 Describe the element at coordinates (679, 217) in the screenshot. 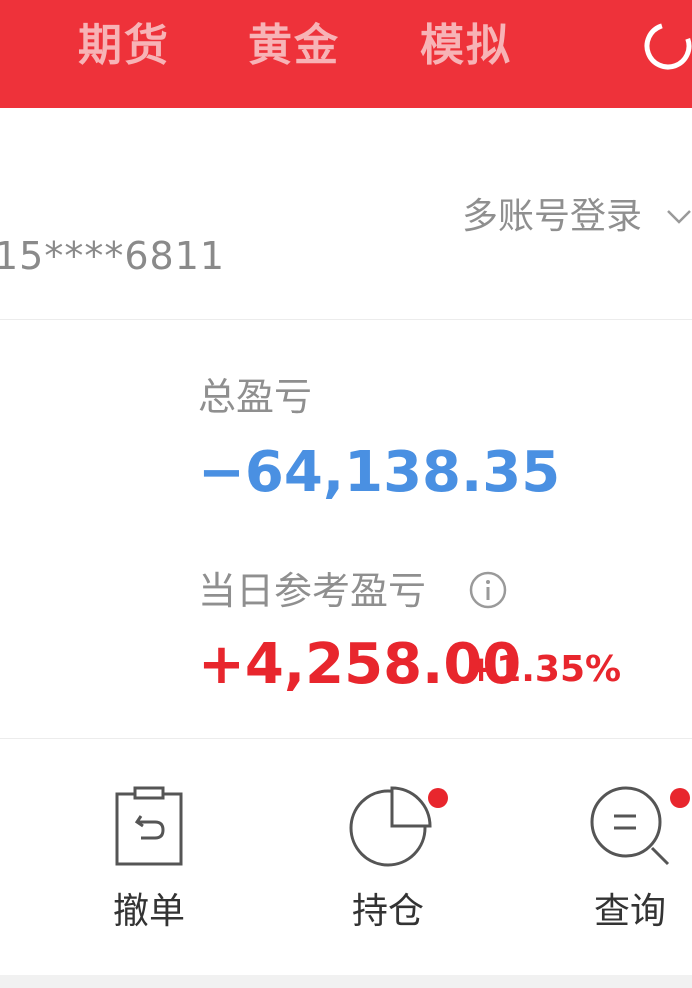

I see `chevron-down-icon` at that location.